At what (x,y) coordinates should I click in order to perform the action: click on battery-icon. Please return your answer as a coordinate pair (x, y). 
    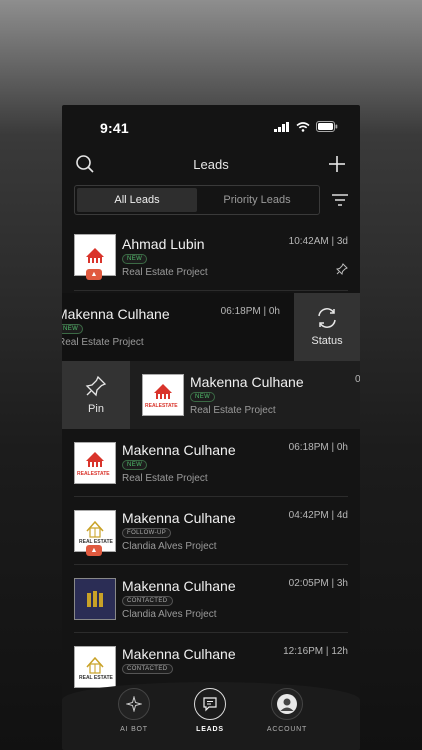
    Looking at the image, I should click on (327, 126).